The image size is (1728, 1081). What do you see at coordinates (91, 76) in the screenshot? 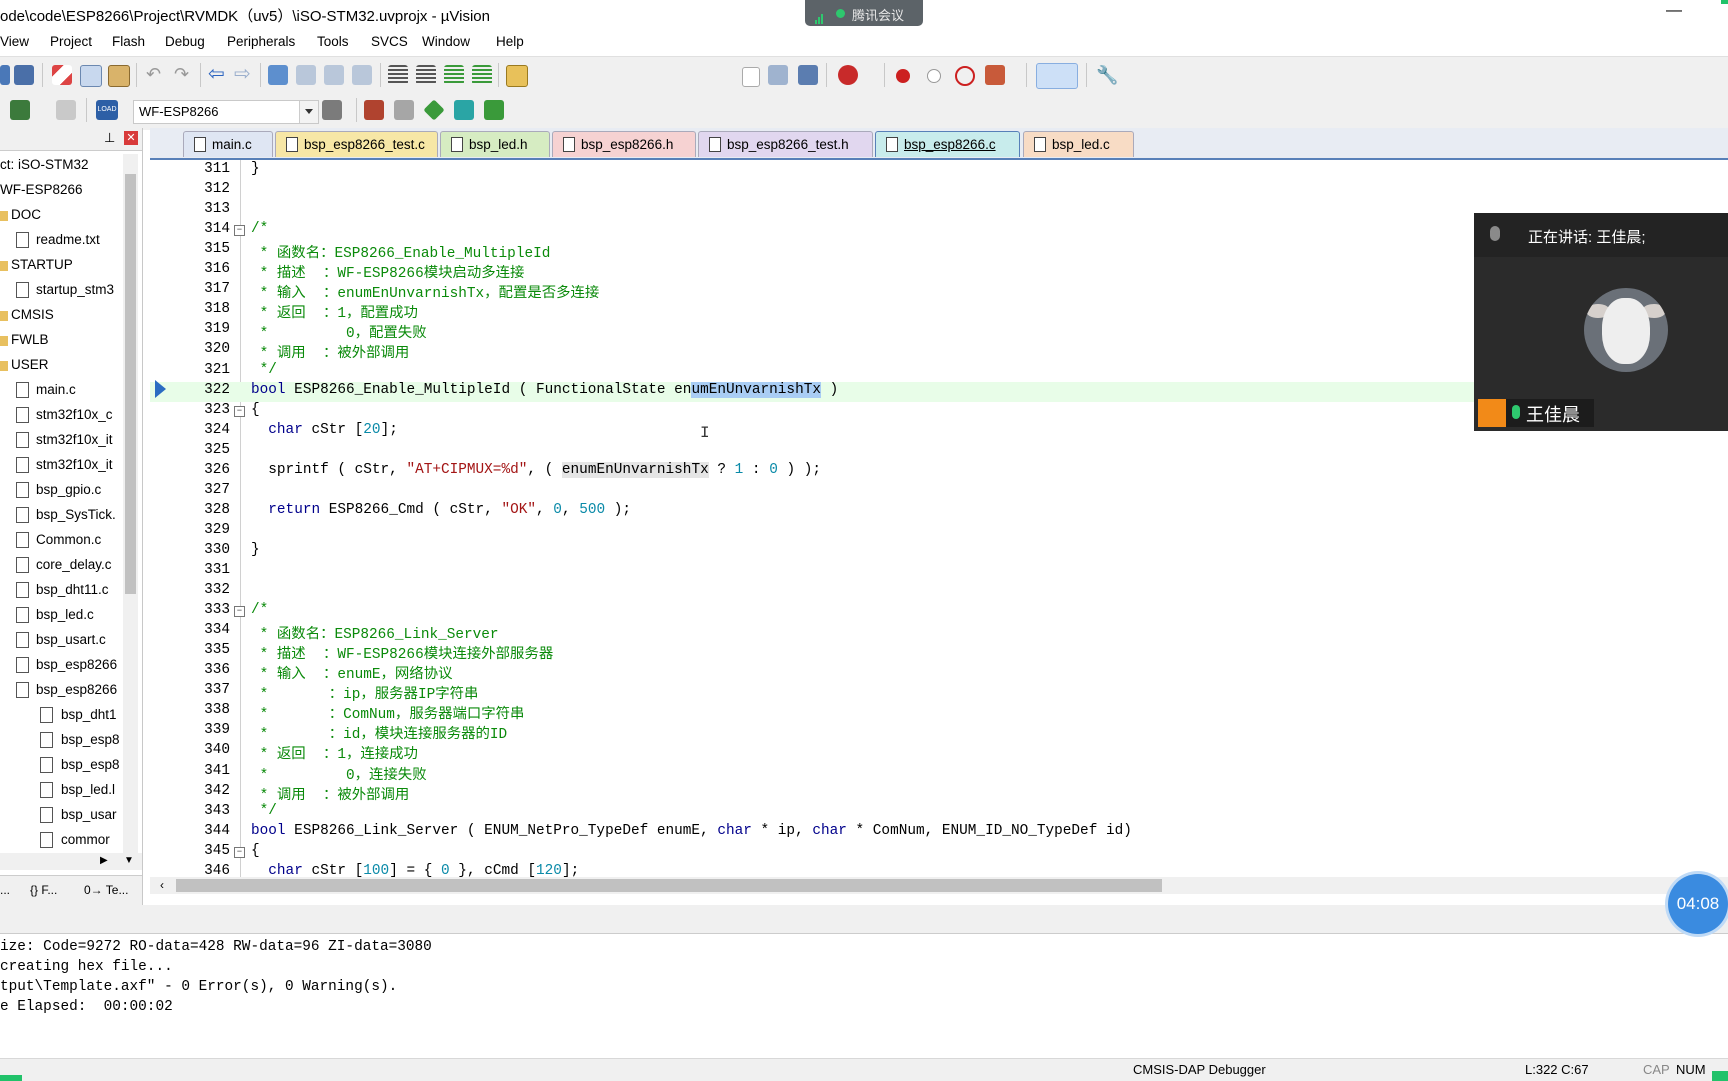
I see `copy-icon` at bounding box center [91, 76].